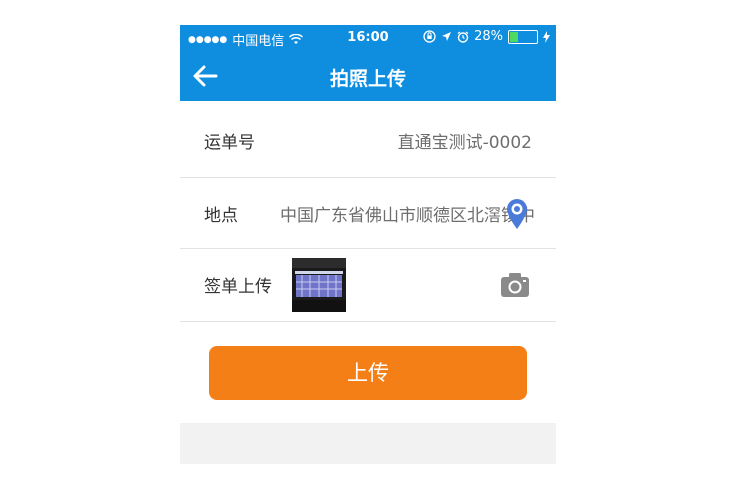 This screenshot has height=482, width=750. I want to click on camera-icon, so click(515, 285).